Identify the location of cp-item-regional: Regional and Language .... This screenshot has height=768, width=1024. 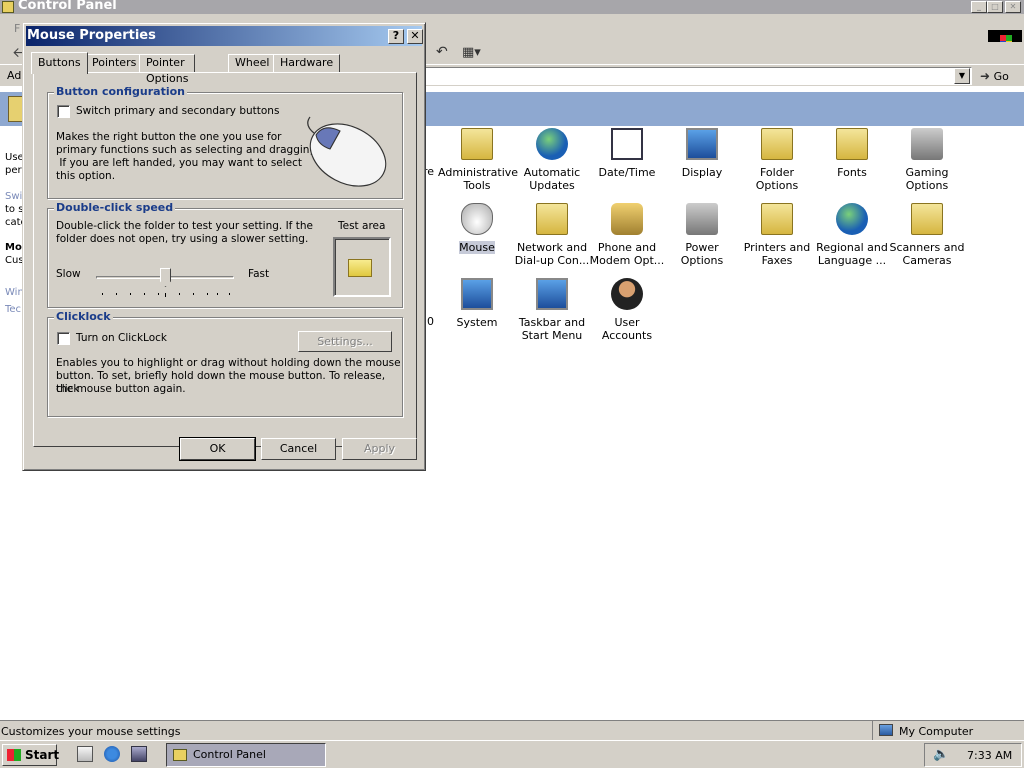
(852, 235).